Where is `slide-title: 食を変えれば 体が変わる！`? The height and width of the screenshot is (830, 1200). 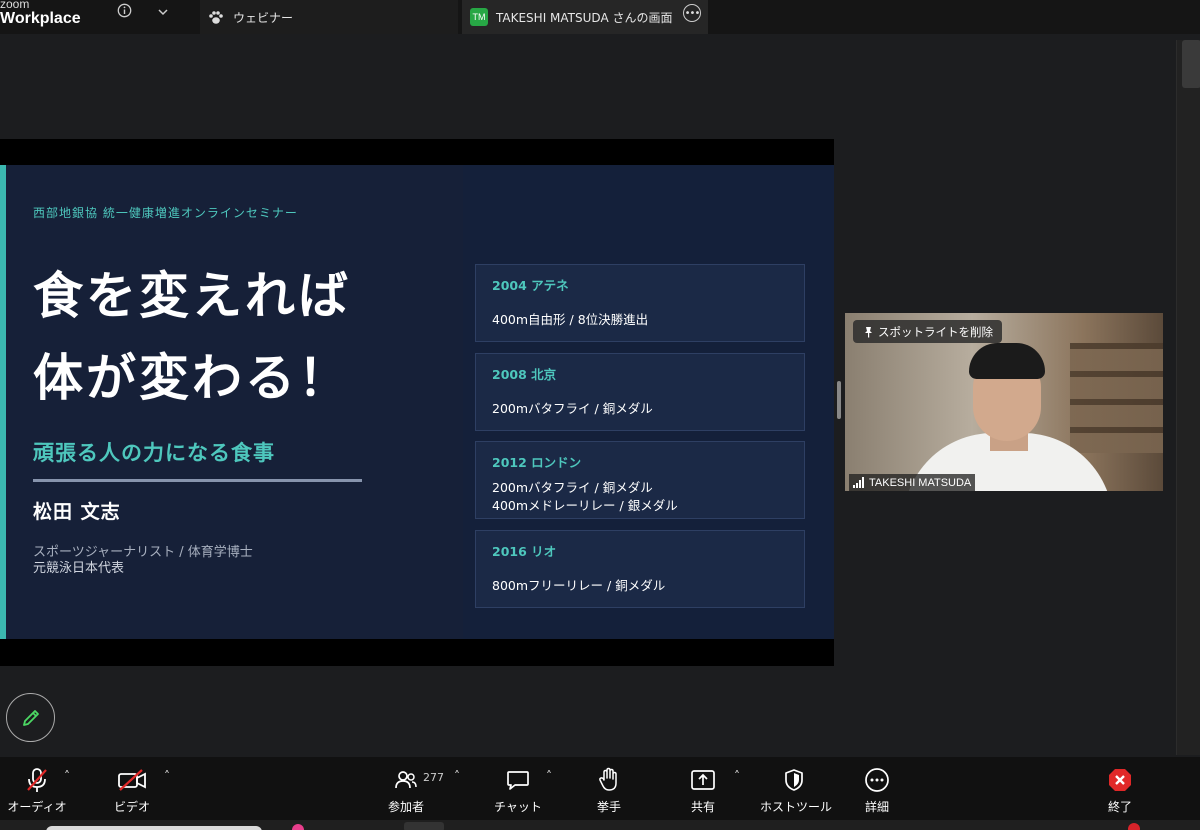
slide-title: 食を変えれば 体が変わる！ is located at coordinates (243, 337).